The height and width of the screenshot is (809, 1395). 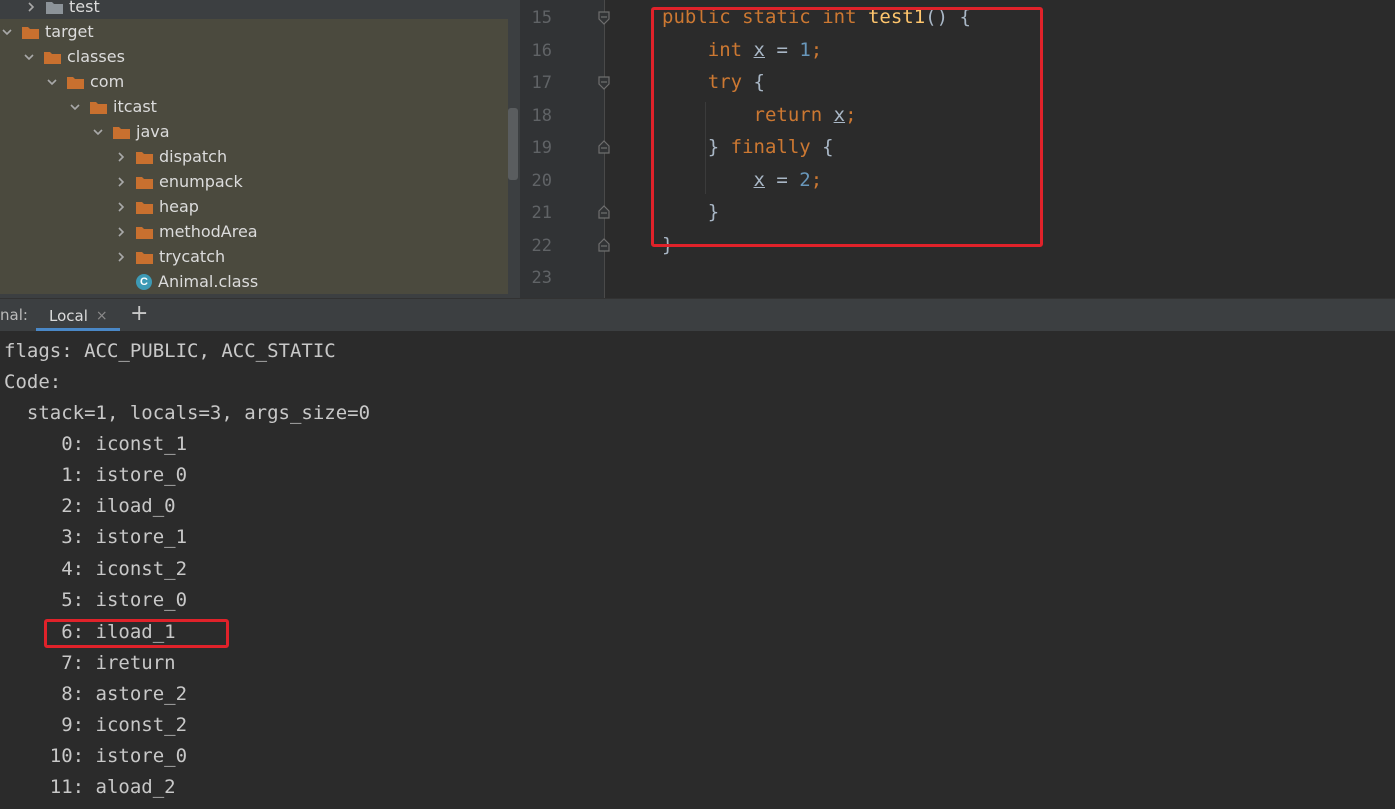 I want to click on iload-highlight-box, so click(x=136, y=633).